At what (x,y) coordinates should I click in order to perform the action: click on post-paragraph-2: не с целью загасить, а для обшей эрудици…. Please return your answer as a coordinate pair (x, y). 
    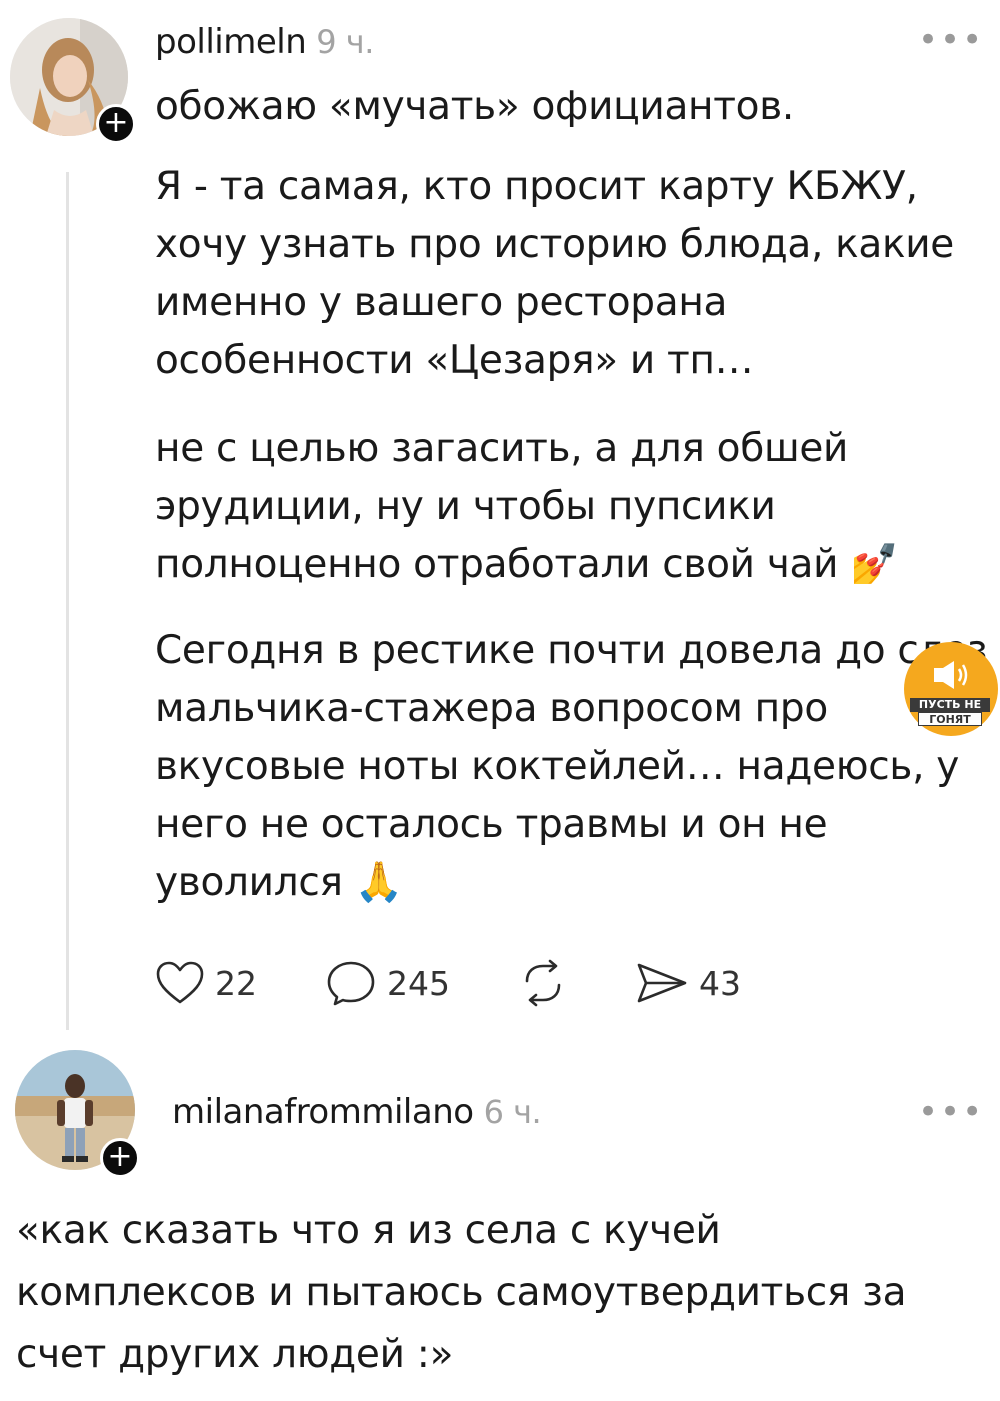
    Looking at the image, I should click on (527, 506).